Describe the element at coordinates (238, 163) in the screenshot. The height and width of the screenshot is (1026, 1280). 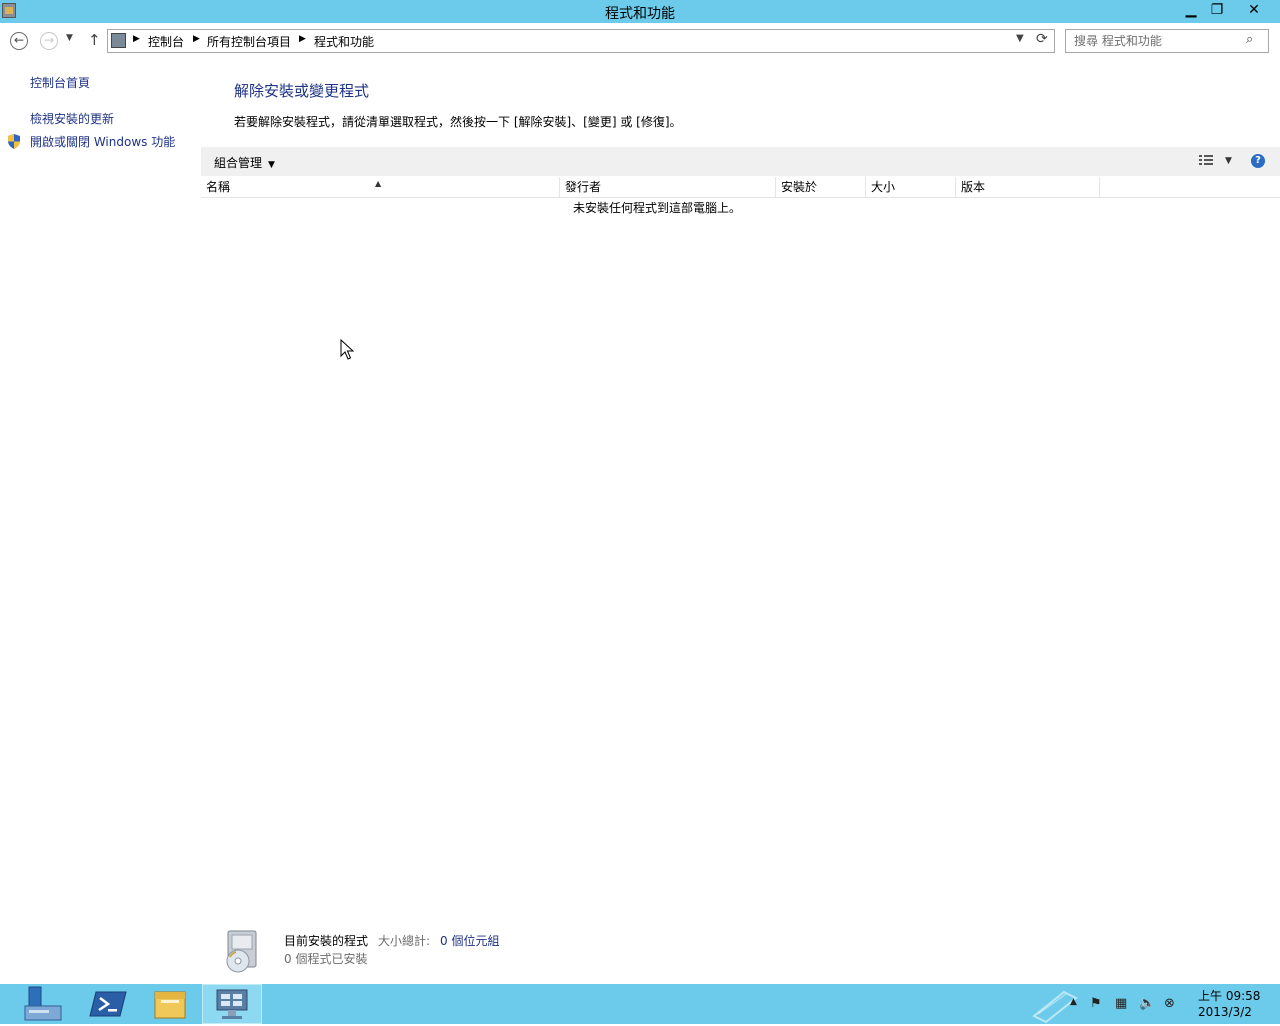
I see `organize-label: 組合管理` at that location.